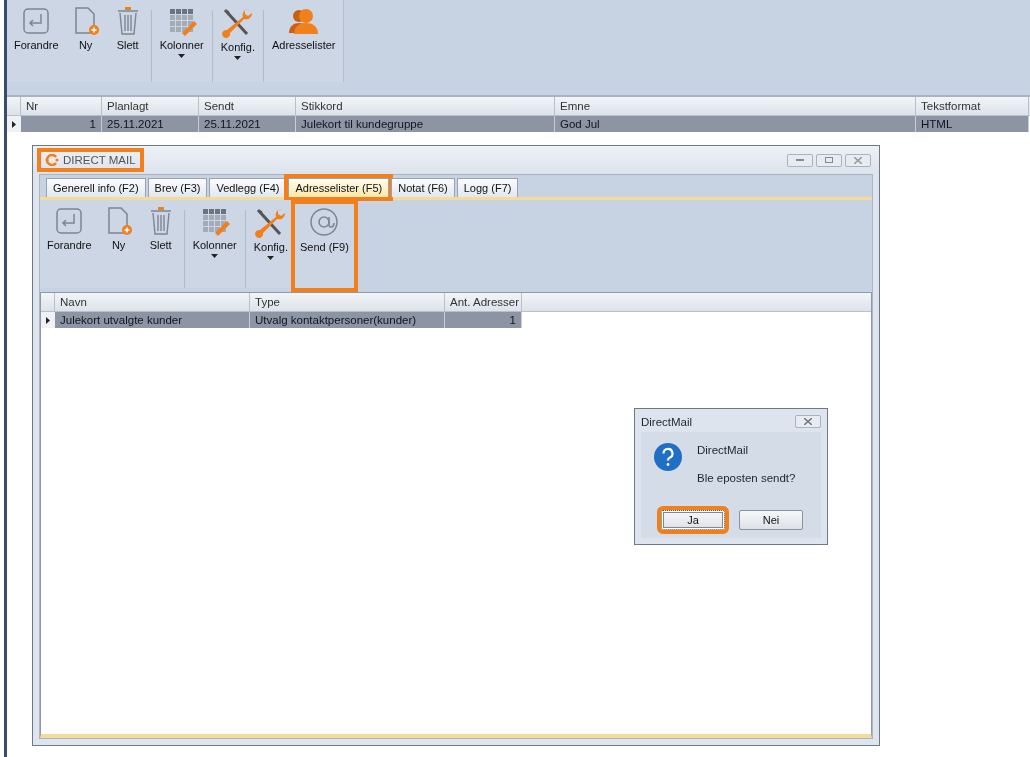 This screenshot has height=757, width=1030. Describe the element at coordinates (735, 124) in the screenshot. I see `table-cell: God Jul` at that location.